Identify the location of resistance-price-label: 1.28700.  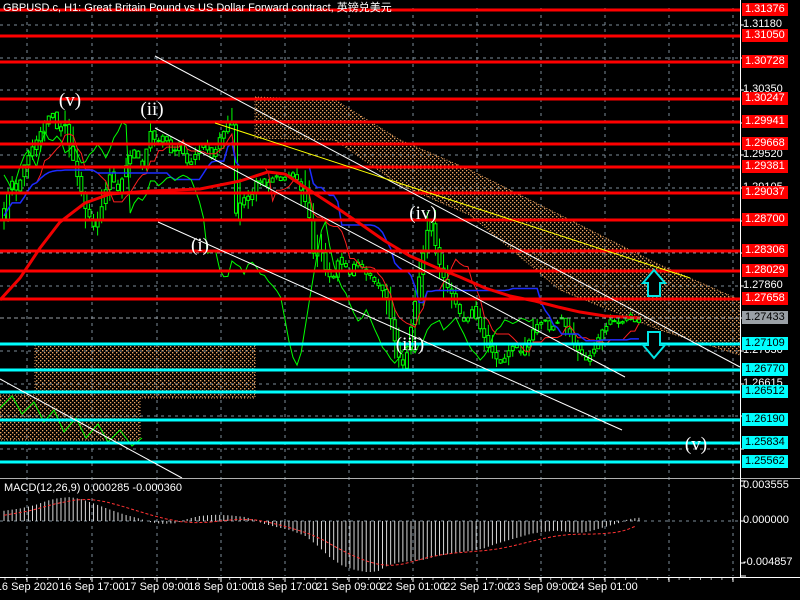
(765, 219).